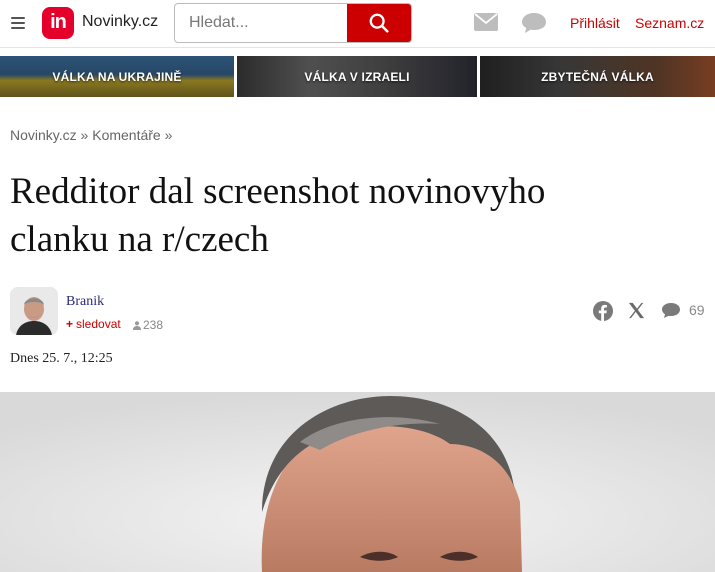  I want to click on banner-label: ZBYTEČNÁ VÁLKA, so click(597, 76).